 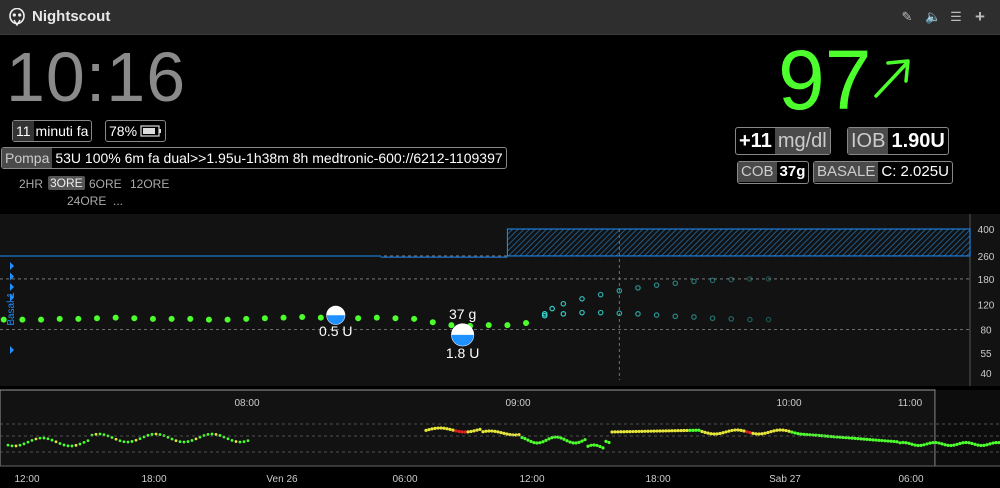 I want to click on range-12ore: 12ORE, so click(x=149, y=184).